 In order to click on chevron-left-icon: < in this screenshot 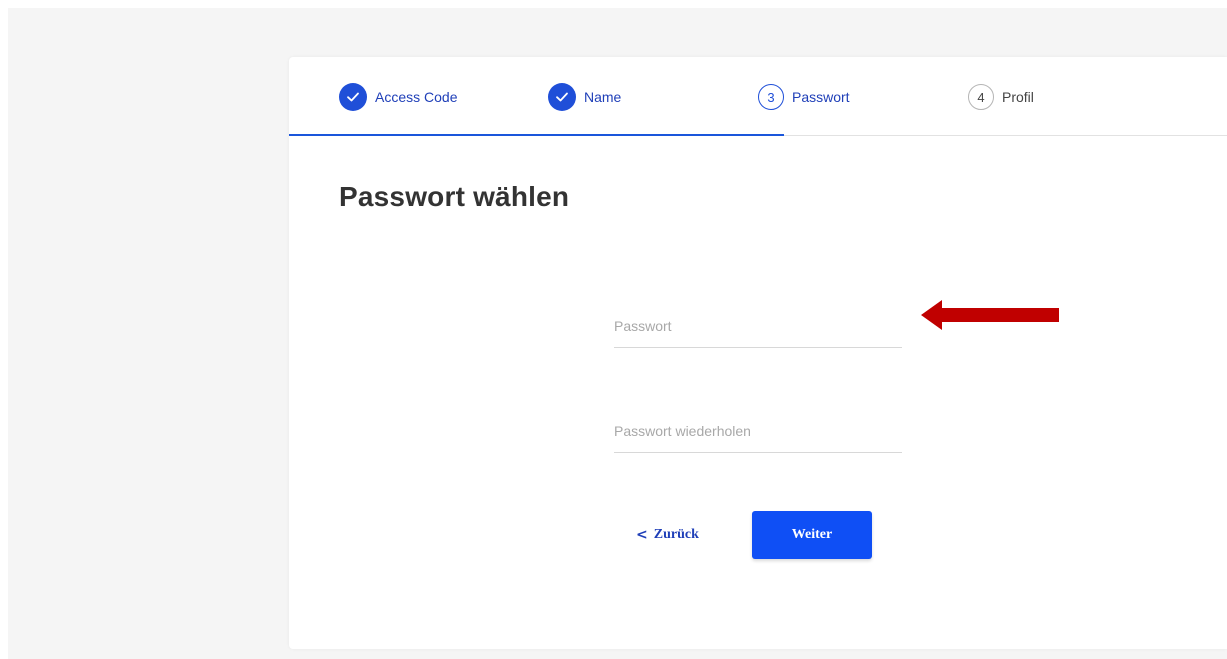, I will do `click(642, 535)`.